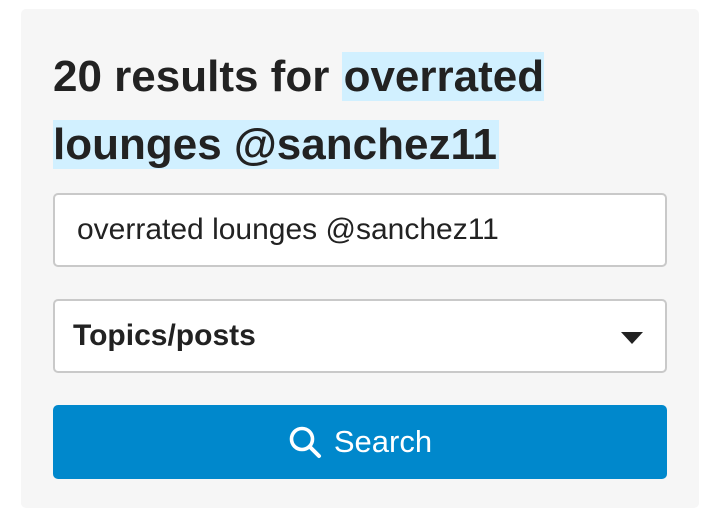 This screenshot has width=719, height=508. What do you see at coordinates (383, 441) in the screenshot?
I see `search-button-label: Search` at bounding box center [383, 441].